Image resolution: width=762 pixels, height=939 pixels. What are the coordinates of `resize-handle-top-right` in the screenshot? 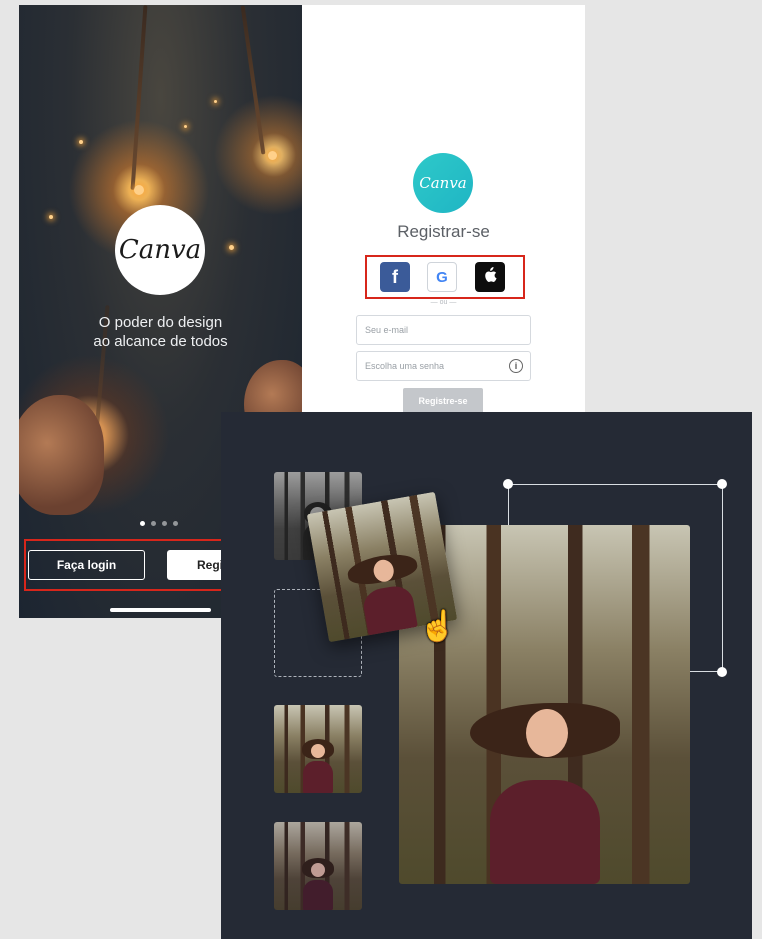 It's located at (722, 484).